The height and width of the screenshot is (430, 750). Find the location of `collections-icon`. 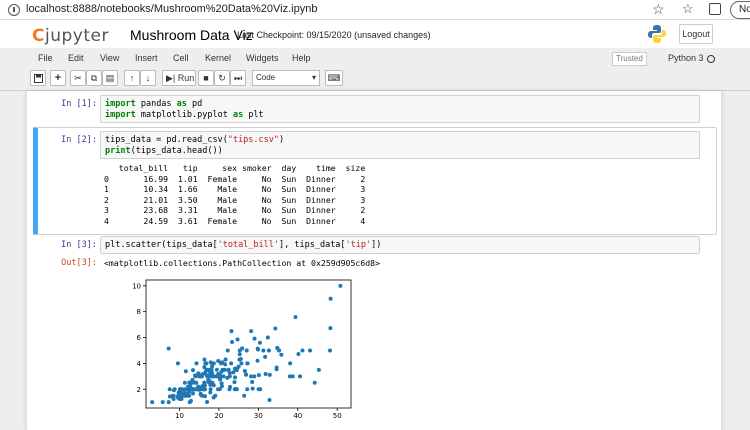

collections-icon is located at coordinates (715, 9).